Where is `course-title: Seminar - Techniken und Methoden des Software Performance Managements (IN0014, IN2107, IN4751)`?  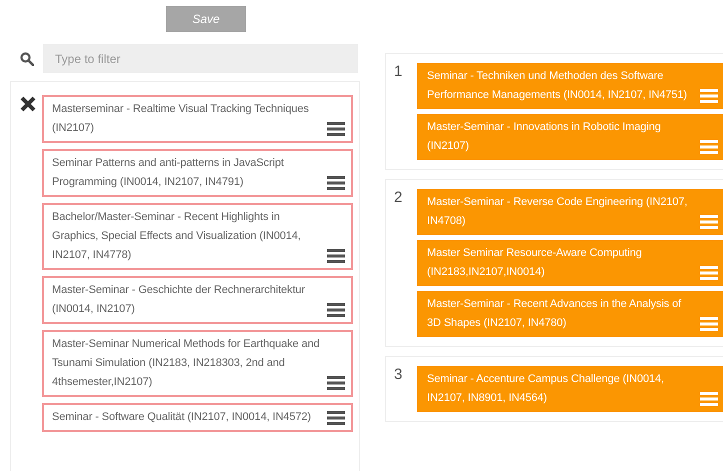 course-title: Seminar - Techniken und Methoden des Software Performance Managements (IN0014, IN2107, IN4751) is located at coordinates (557, 86).